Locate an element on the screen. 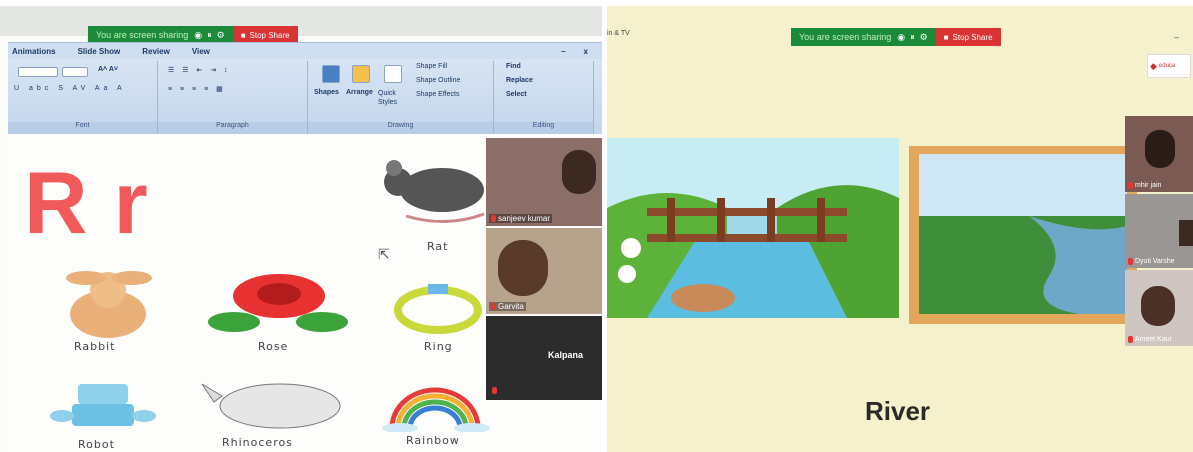 The height and width of the screenshot is (452, 1193). participant-name: Kalpana is located at coordinates (566, 355).